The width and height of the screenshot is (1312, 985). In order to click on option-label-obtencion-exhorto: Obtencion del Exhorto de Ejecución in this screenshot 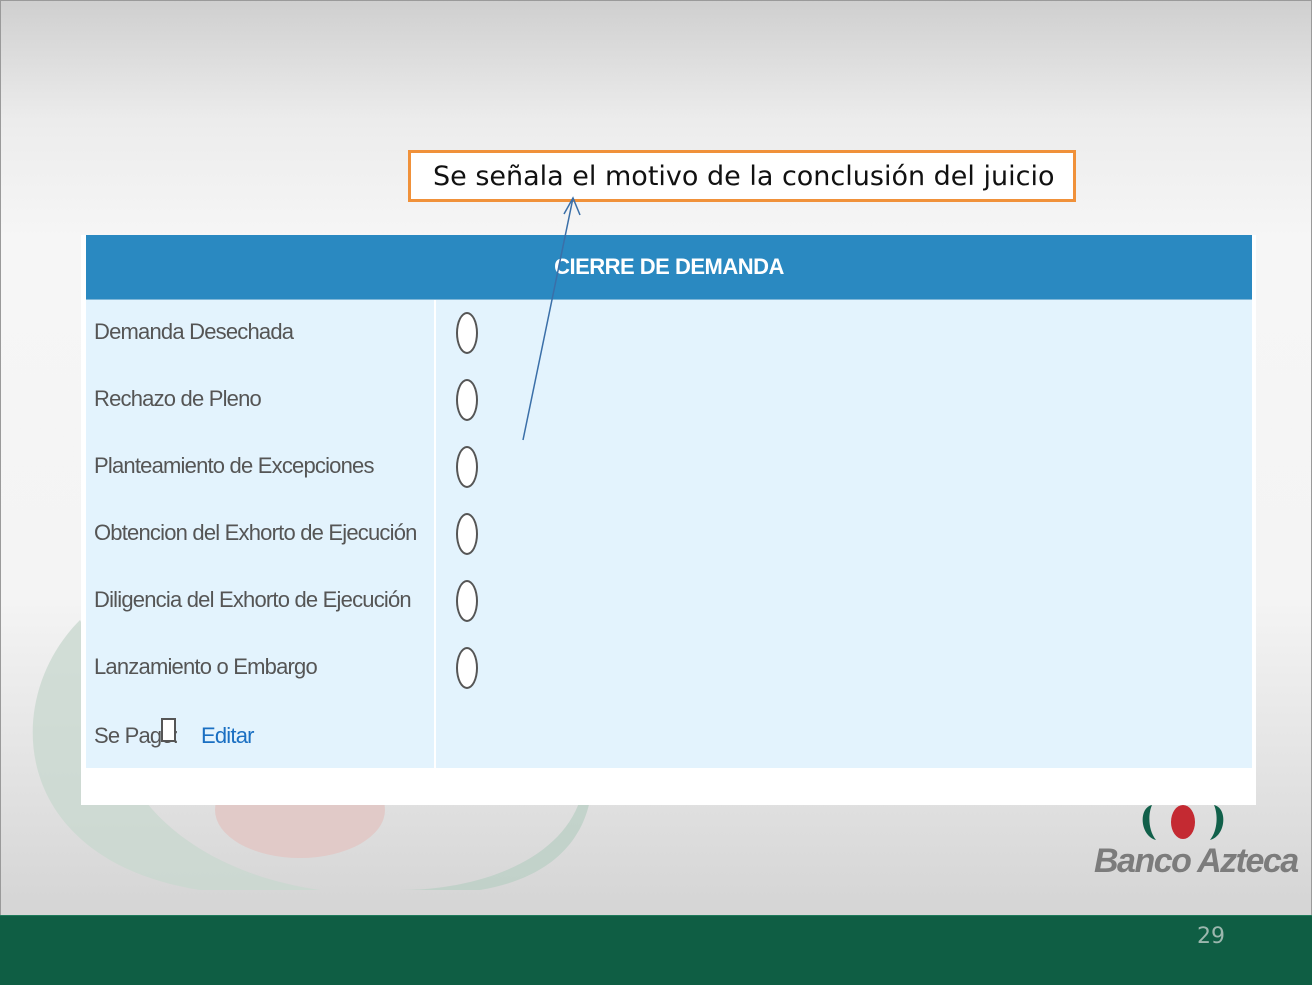, I will do `click(255, 532)`.